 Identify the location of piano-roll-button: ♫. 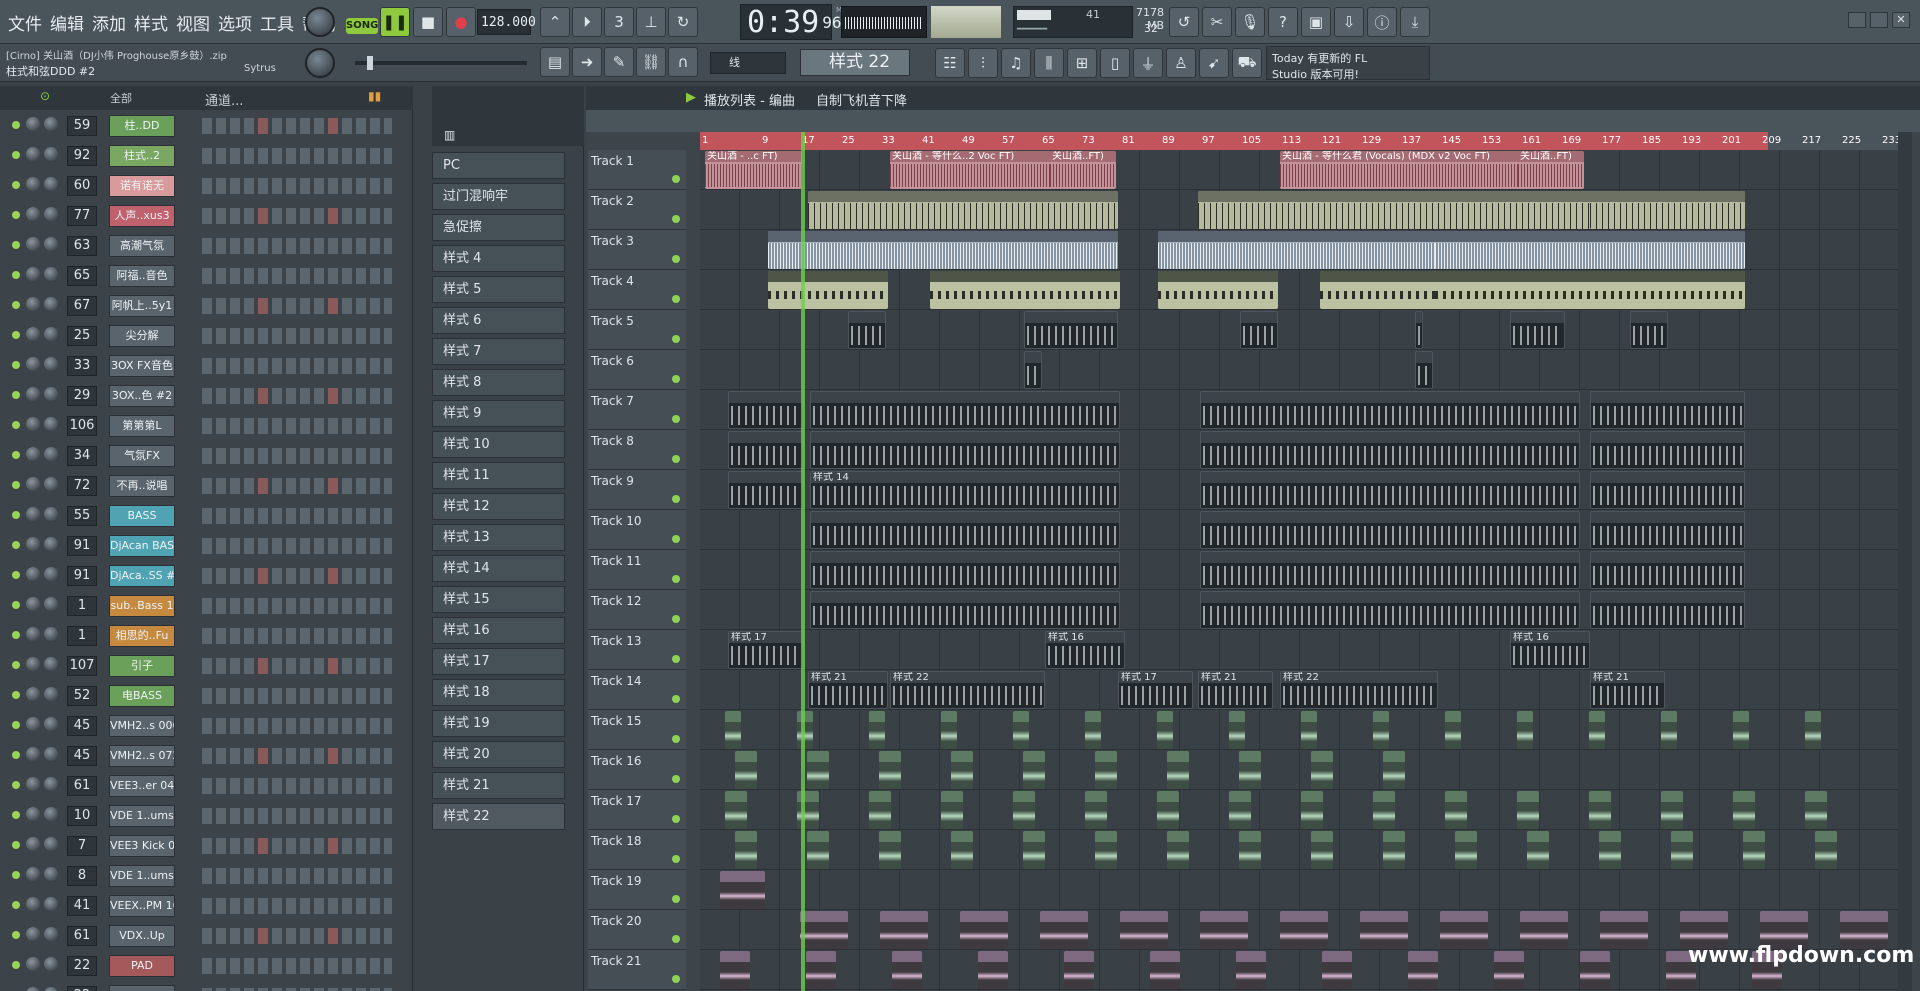
(1016, 63).